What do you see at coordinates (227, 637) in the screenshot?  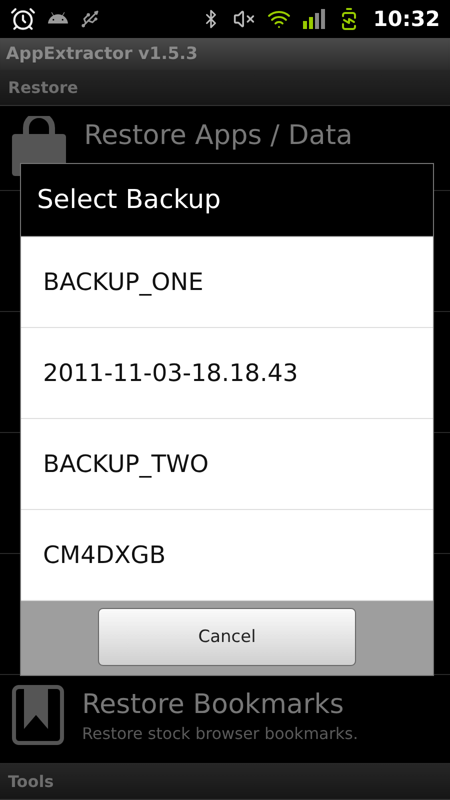 I see `cancel-button: Cancel` at bounding box center [227, 637].